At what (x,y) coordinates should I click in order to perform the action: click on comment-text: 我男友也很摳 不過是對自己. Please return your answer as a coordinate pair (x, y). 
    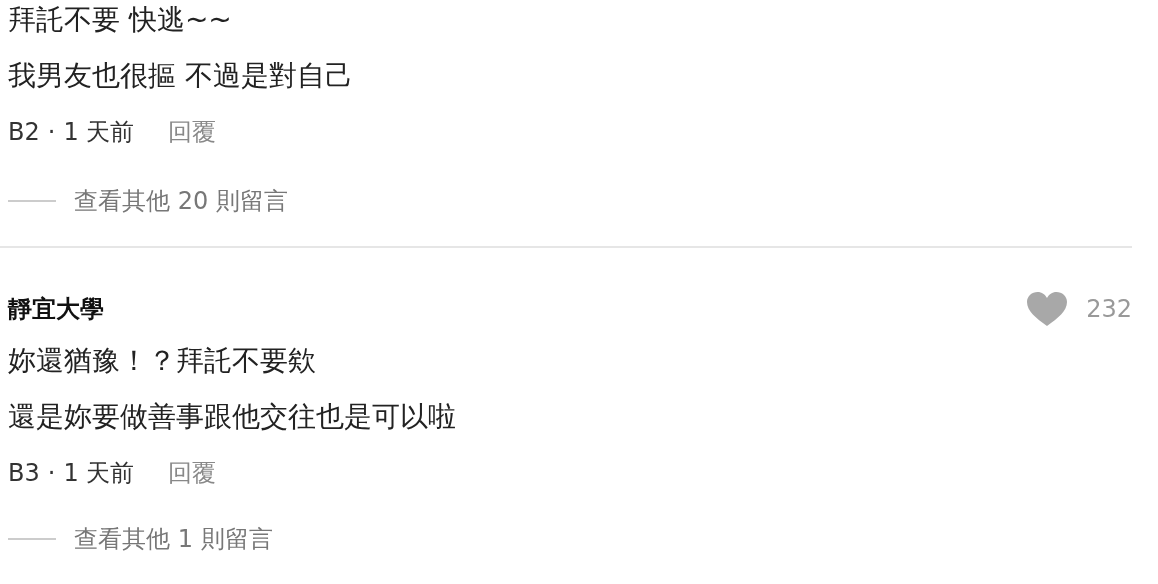
    Looking at the image, I should click on (181, 76).